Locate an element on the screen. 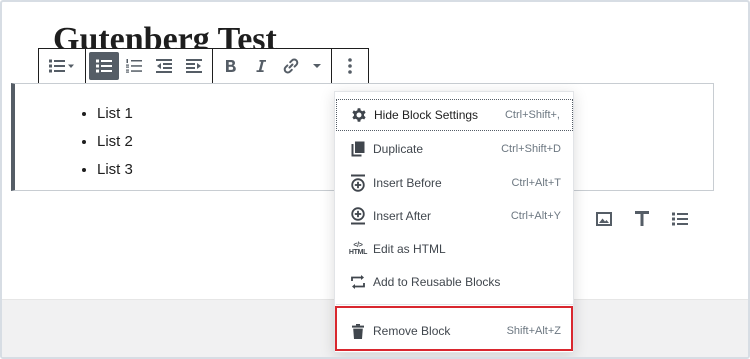 The height and width of the screenshot is (359, 750). italic-button is located at coordinates (261, 66).